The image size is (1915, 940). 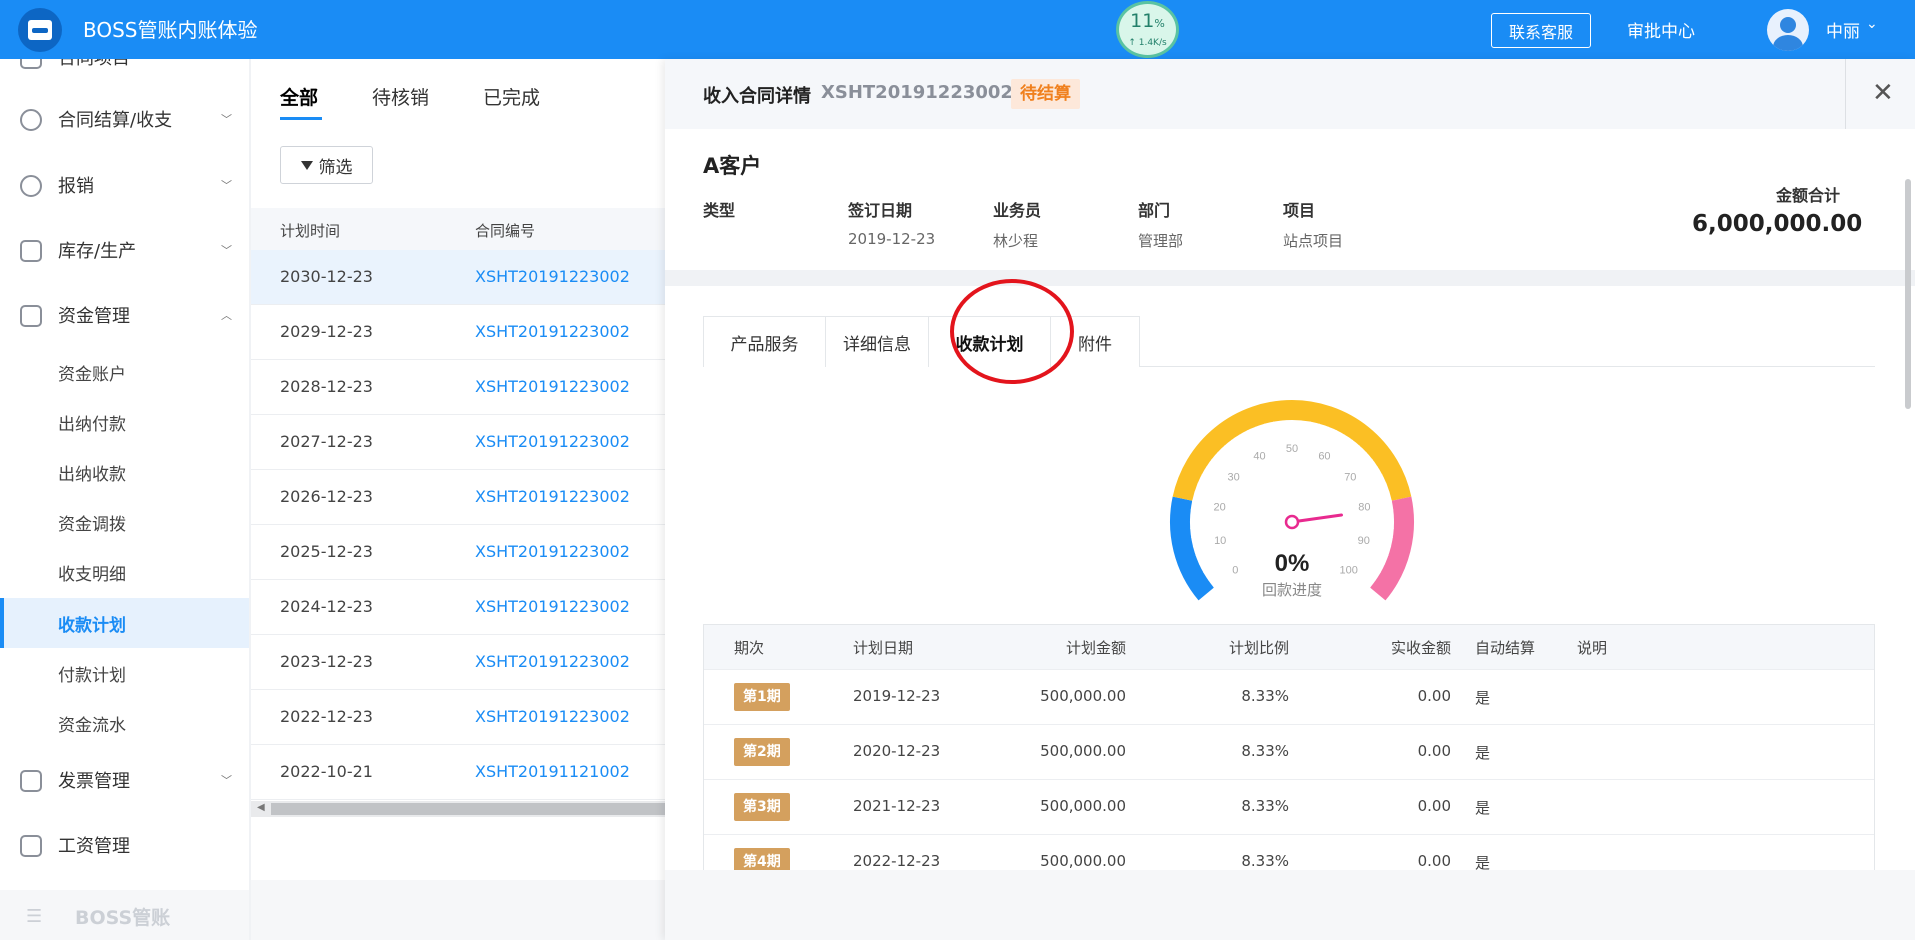 What do you see at coordinates (1290, 905) in the screenshot?
I see `drawer-footer` at bounding box center [1290, 905].